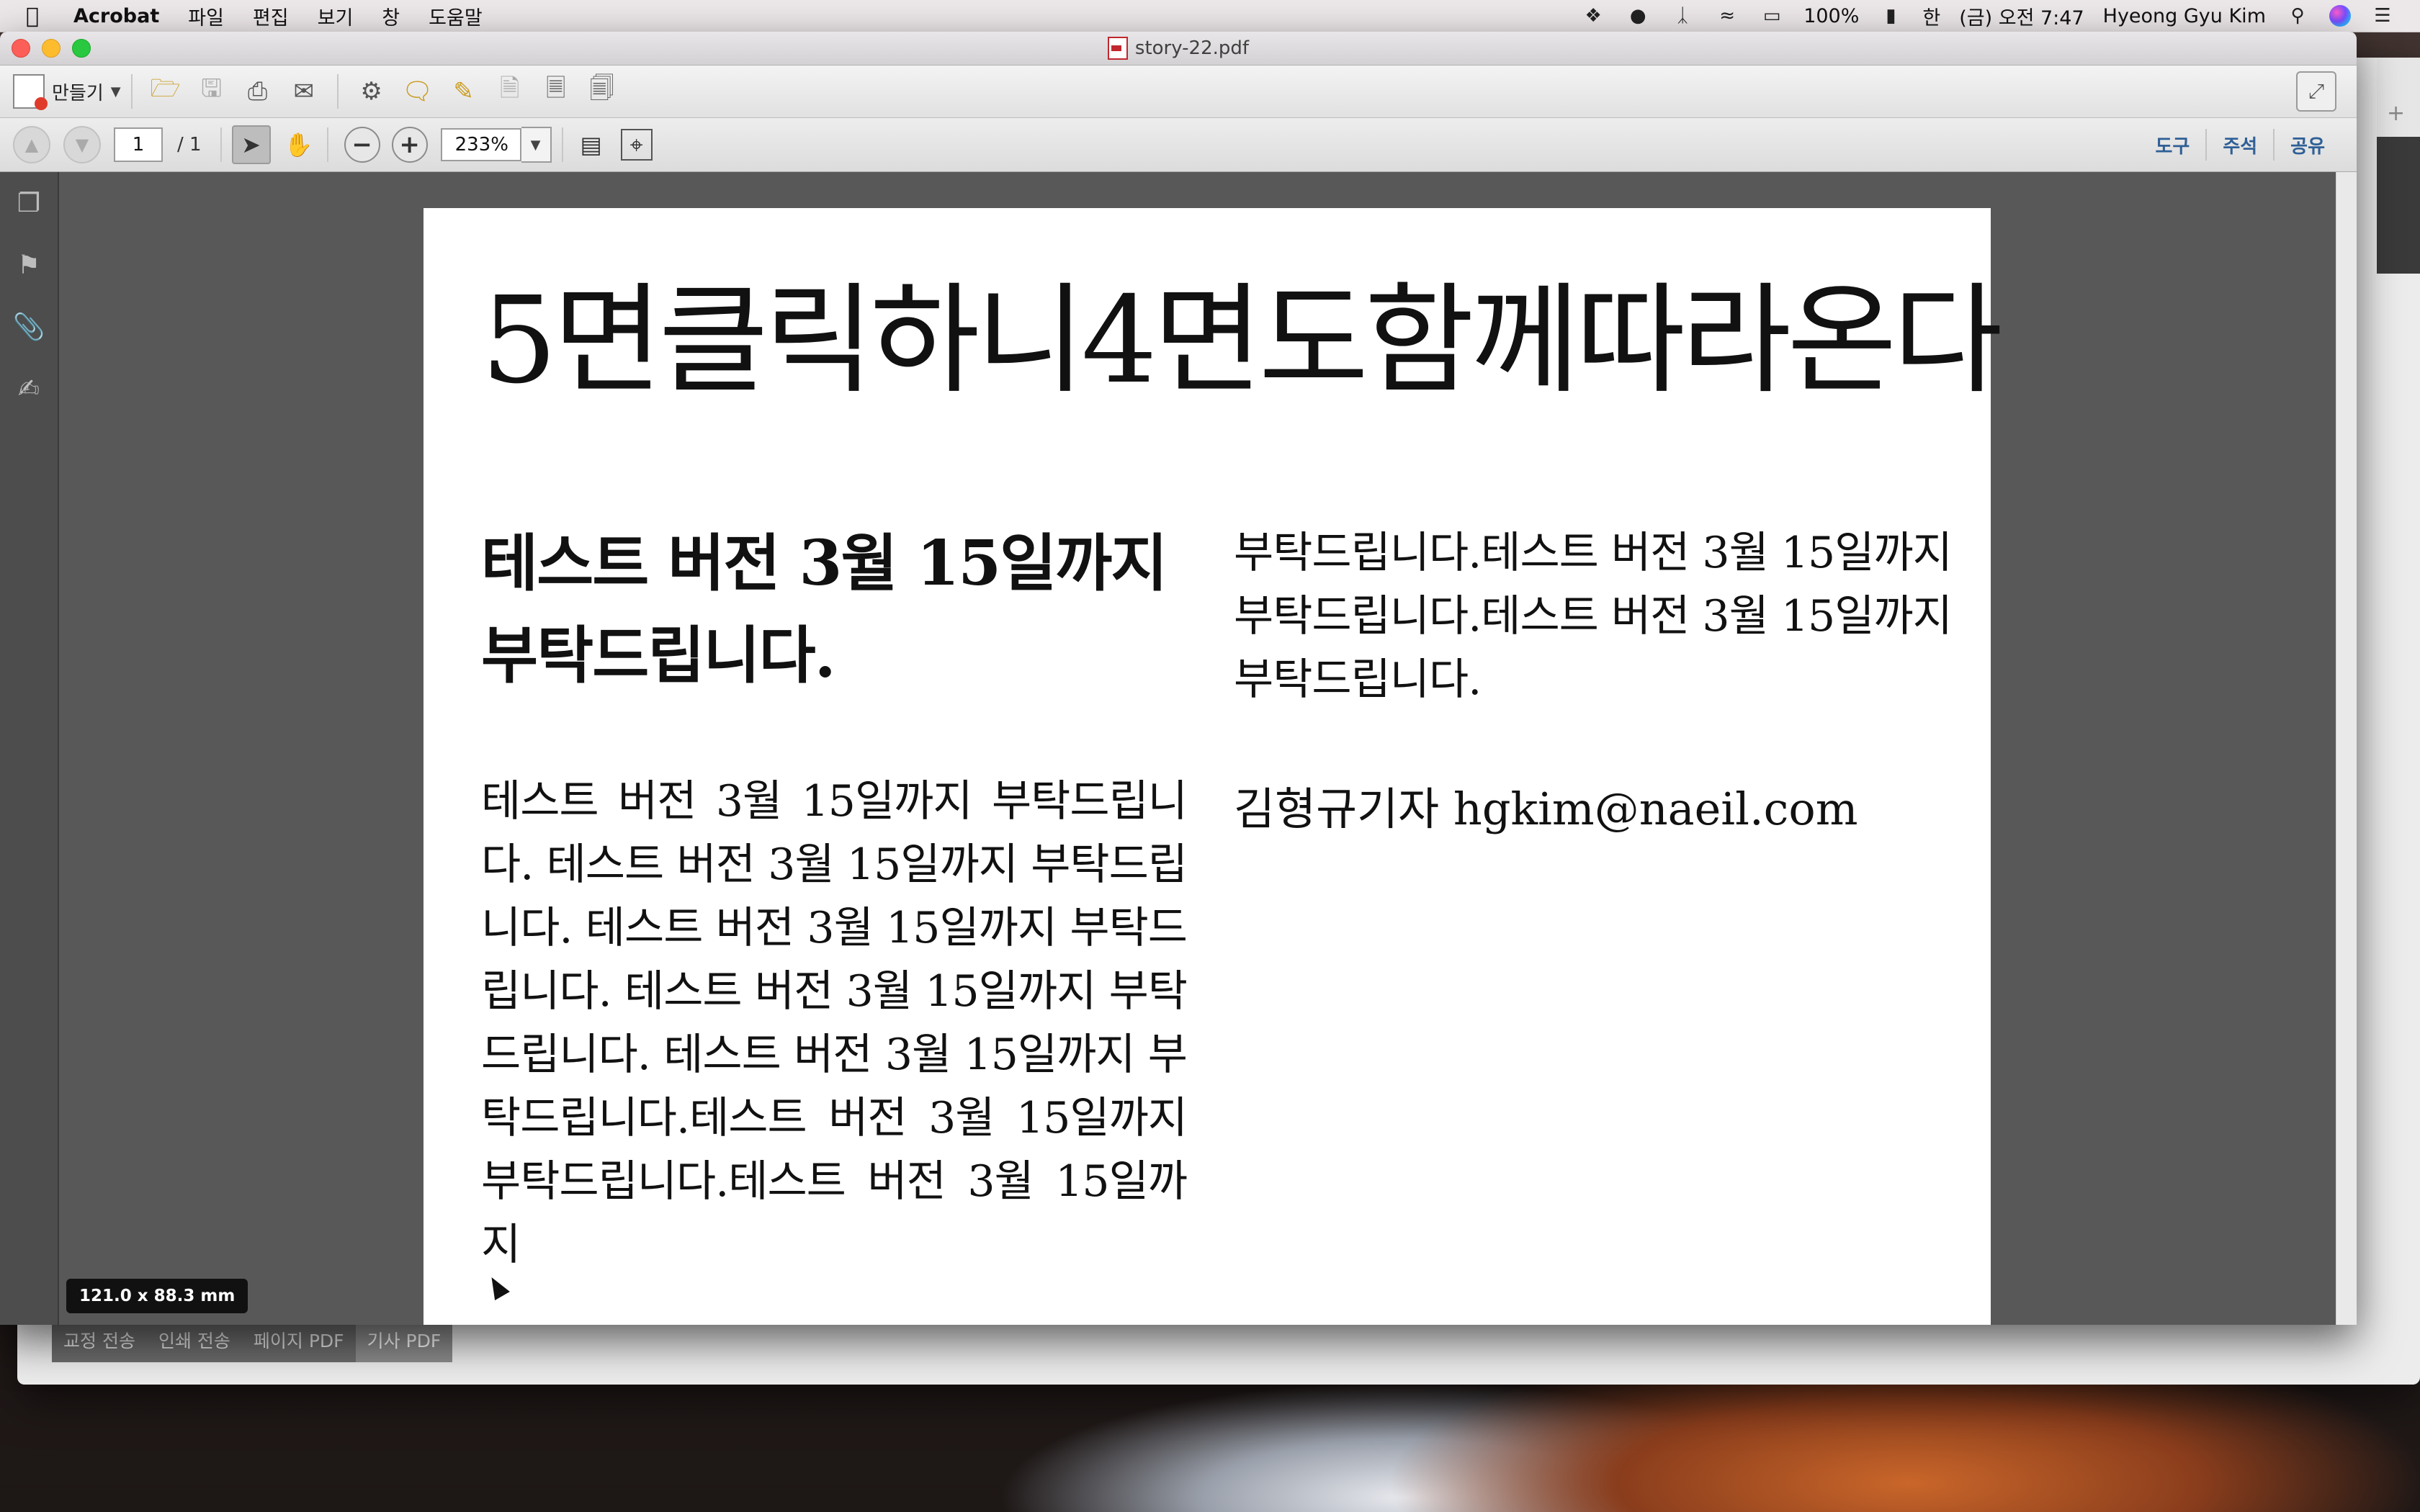 The height and width of the screenshot is (1512, 2420). Describe the element at coordinates (1192, 48) in the screenshot. I see `window-title: story-22.pdf` at that location.